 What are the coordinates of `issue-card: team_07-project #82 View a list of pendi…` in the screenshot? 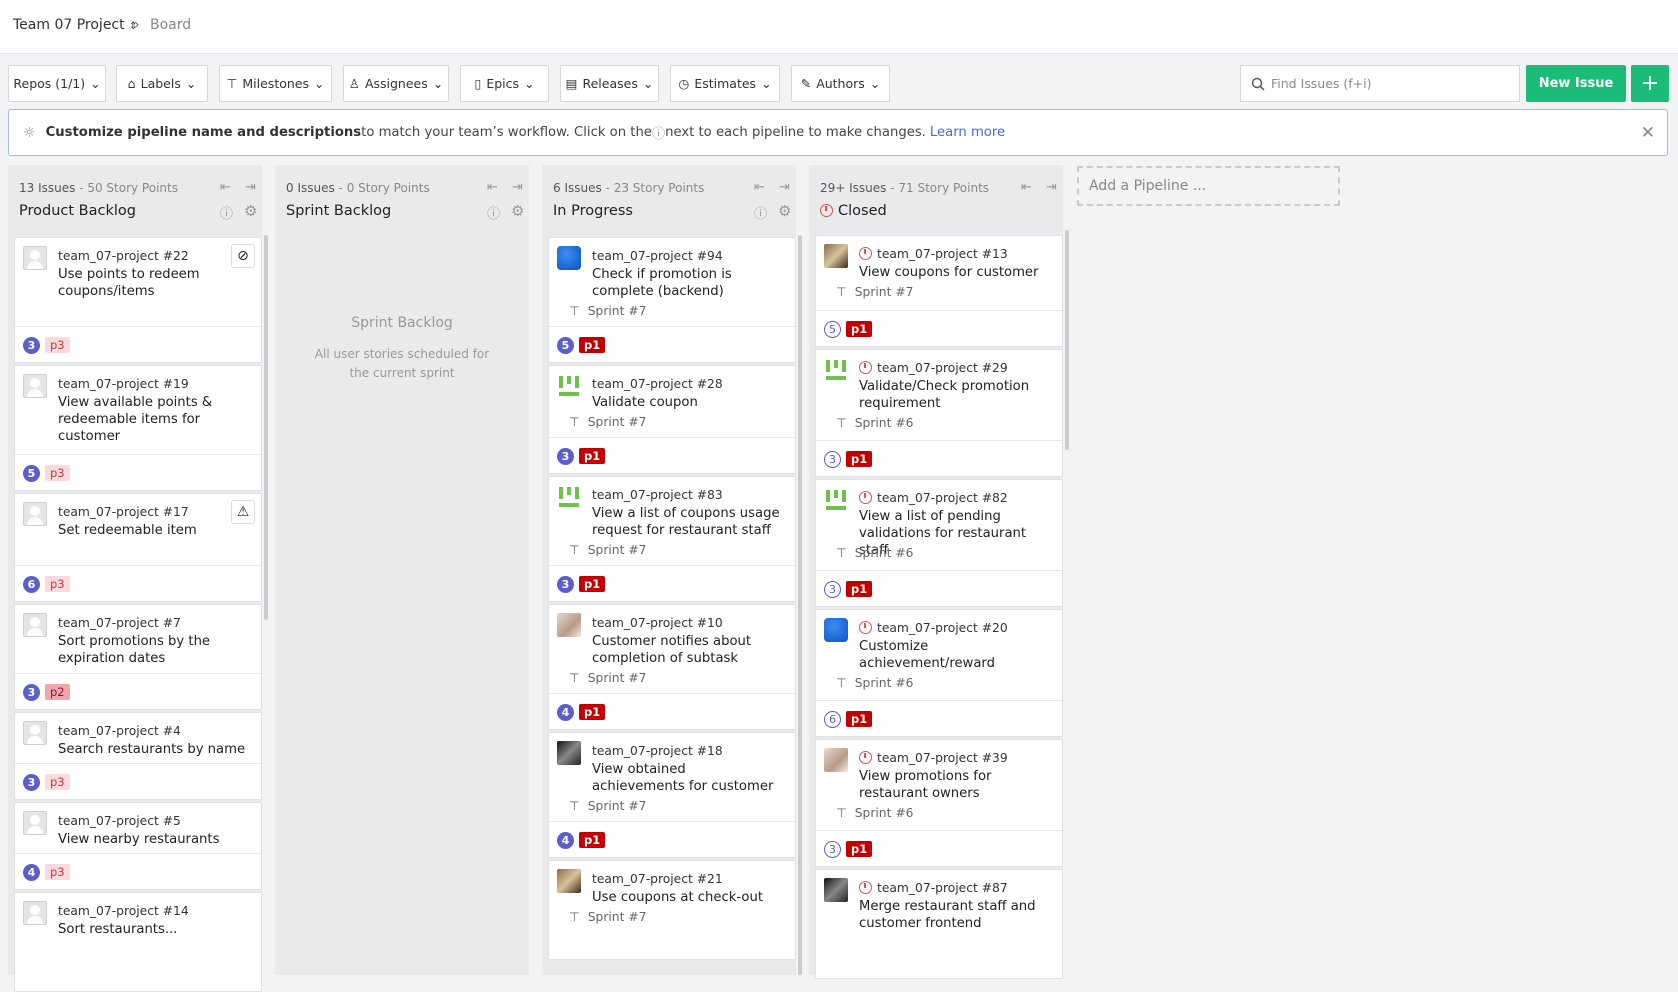 It's located at (939, 543).